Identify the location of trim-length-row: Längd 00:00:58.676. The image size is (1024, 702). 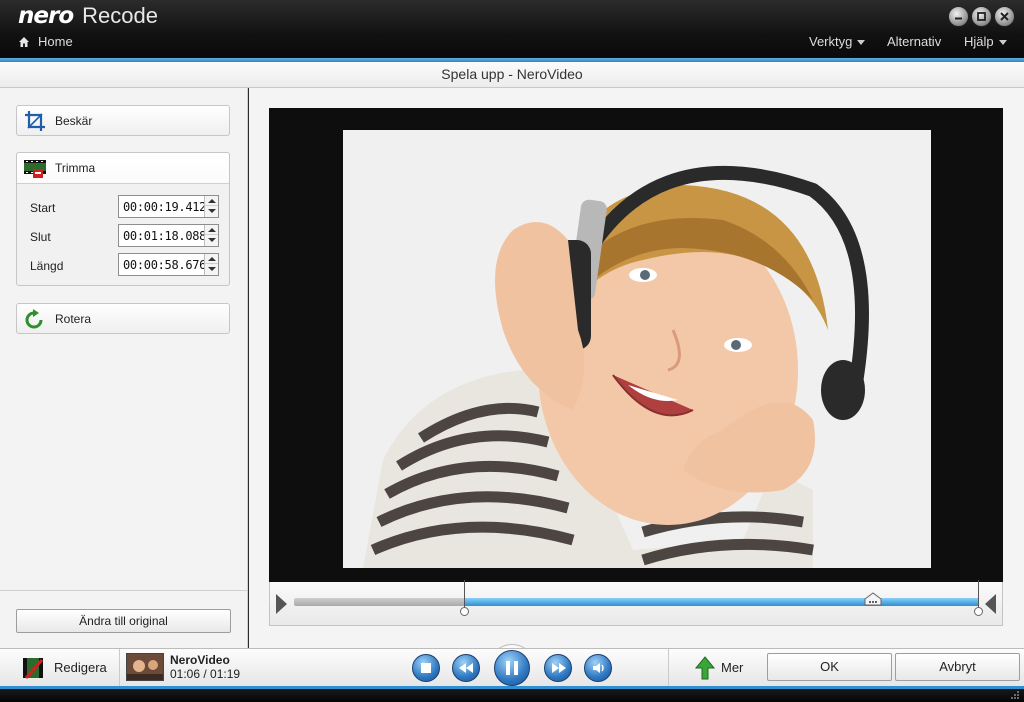
(123, 264).